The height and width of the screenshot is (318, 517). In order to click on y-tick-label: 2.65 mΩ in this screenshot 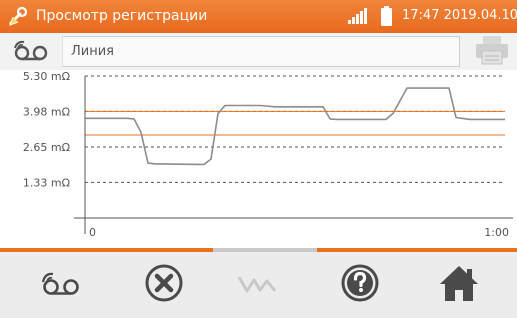, I will do `click(46, 147)`.